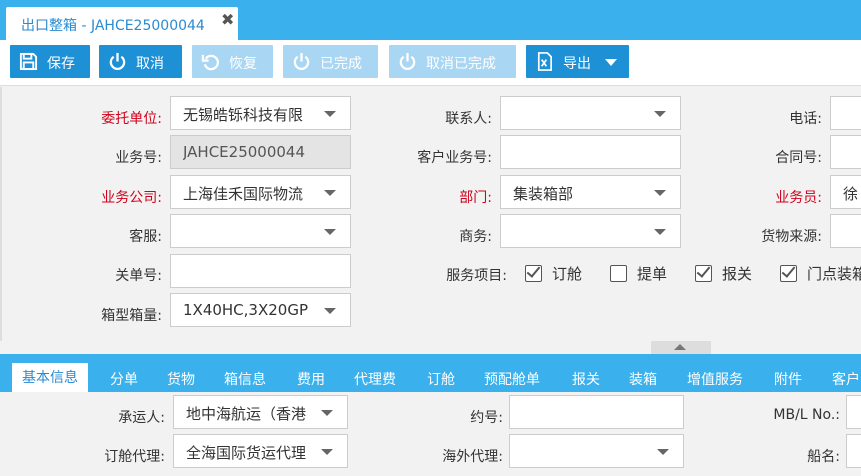 The height and width of the screenshot is (476, 861). Describe the element at coordinates (145, 237) in the screenshot. I see `customer-service-label: 客服:` at that location.